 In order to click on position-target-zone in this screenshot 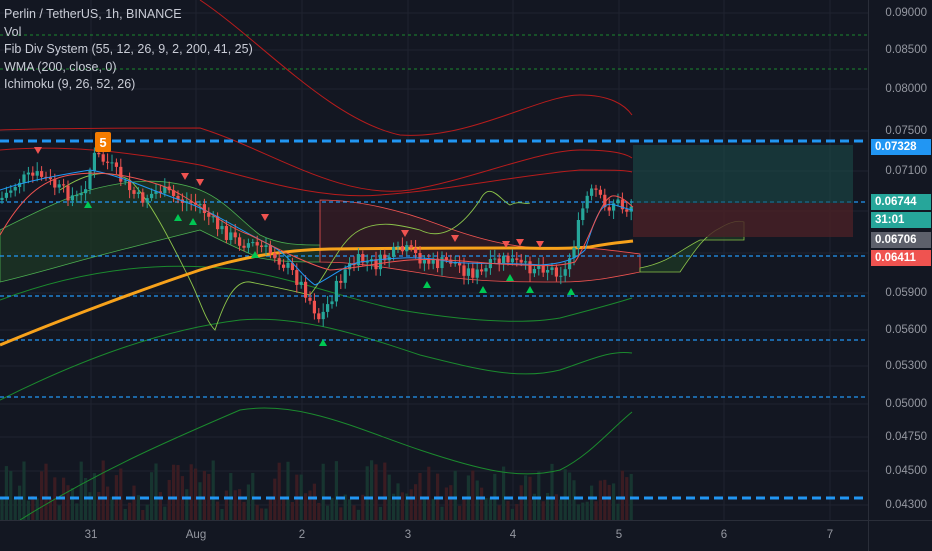, I will do `click(743, 174)`.